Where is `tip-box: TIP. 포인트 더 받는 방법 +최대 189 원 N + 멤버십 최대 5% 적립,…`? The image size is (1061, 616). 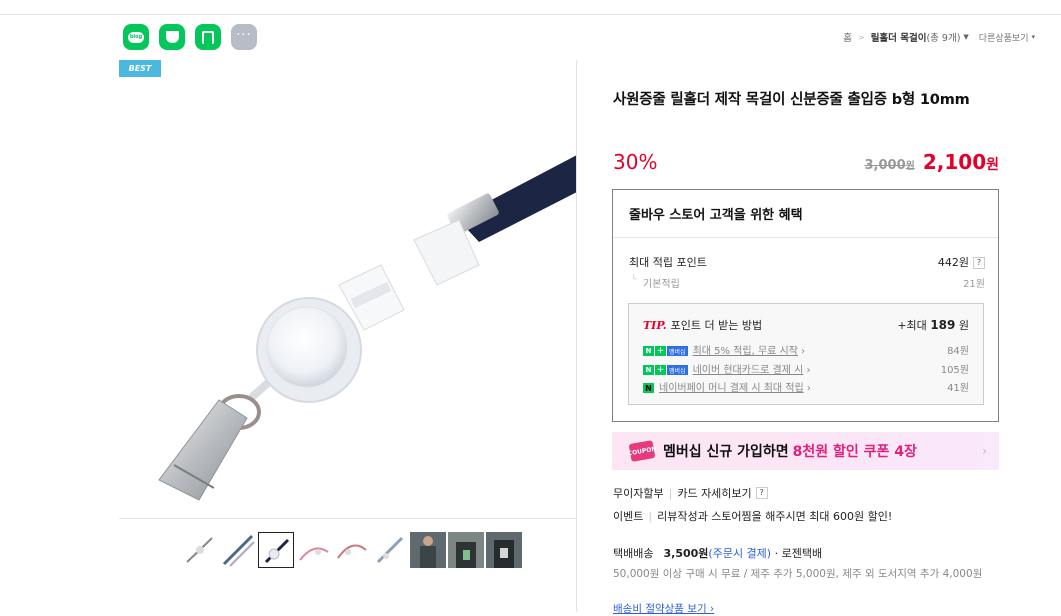
tip-box: TIP. 포인트 더 받는 방법 +최대 189 원 N + 멤버십 최대 5% 적립,… is located at coordinates (806, 354).